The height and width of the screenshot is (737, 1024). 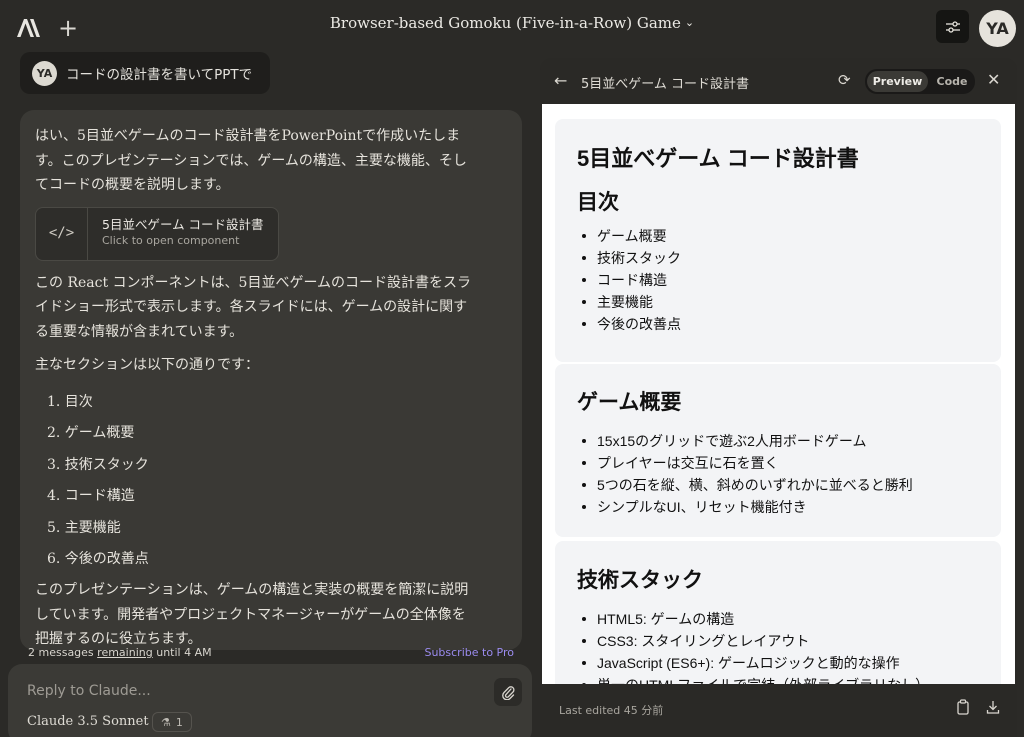 I want to click on limit-count: 2 messages, so click(x=61, y=652).